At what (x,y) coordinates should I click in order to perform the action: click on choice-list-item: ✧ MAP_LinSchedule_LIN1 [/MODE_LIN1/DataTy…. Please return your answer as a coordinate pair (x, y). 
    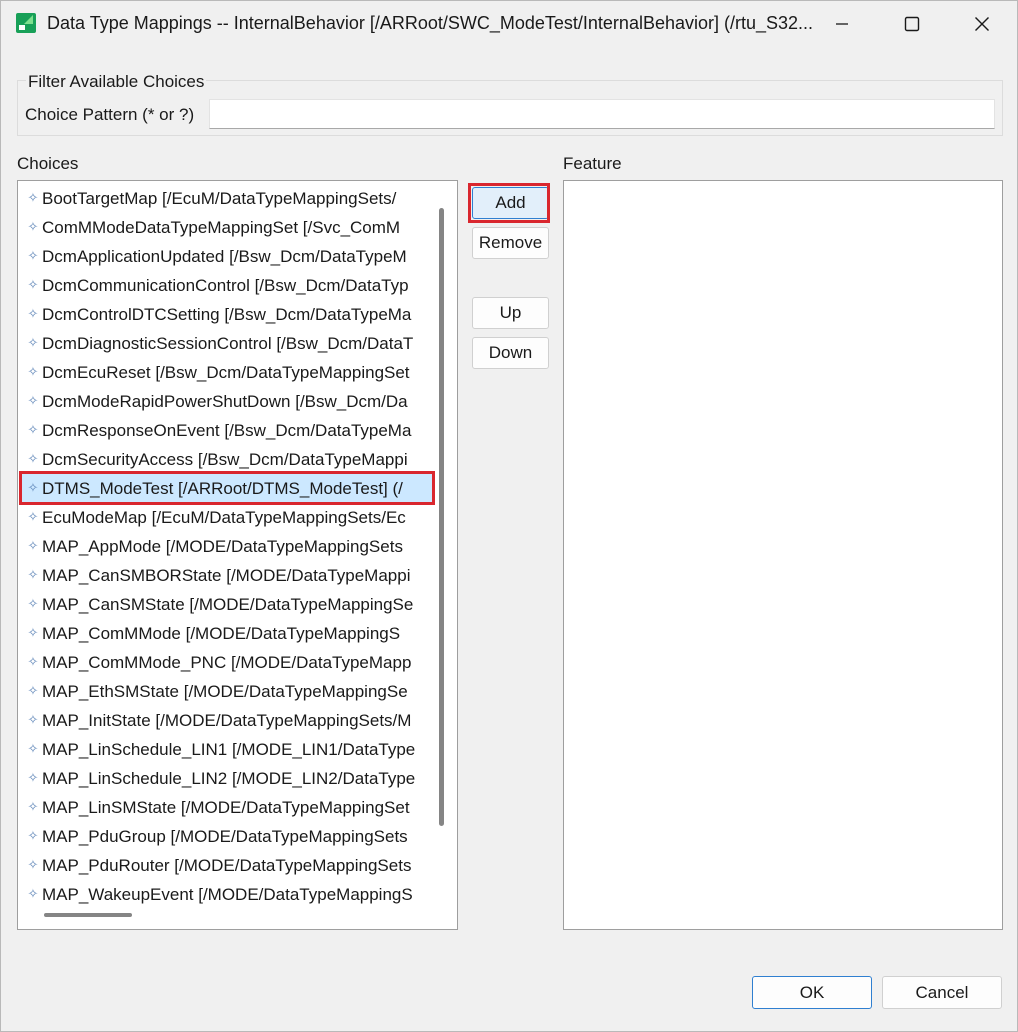
    Looking at the image, I should click on (227, 749).